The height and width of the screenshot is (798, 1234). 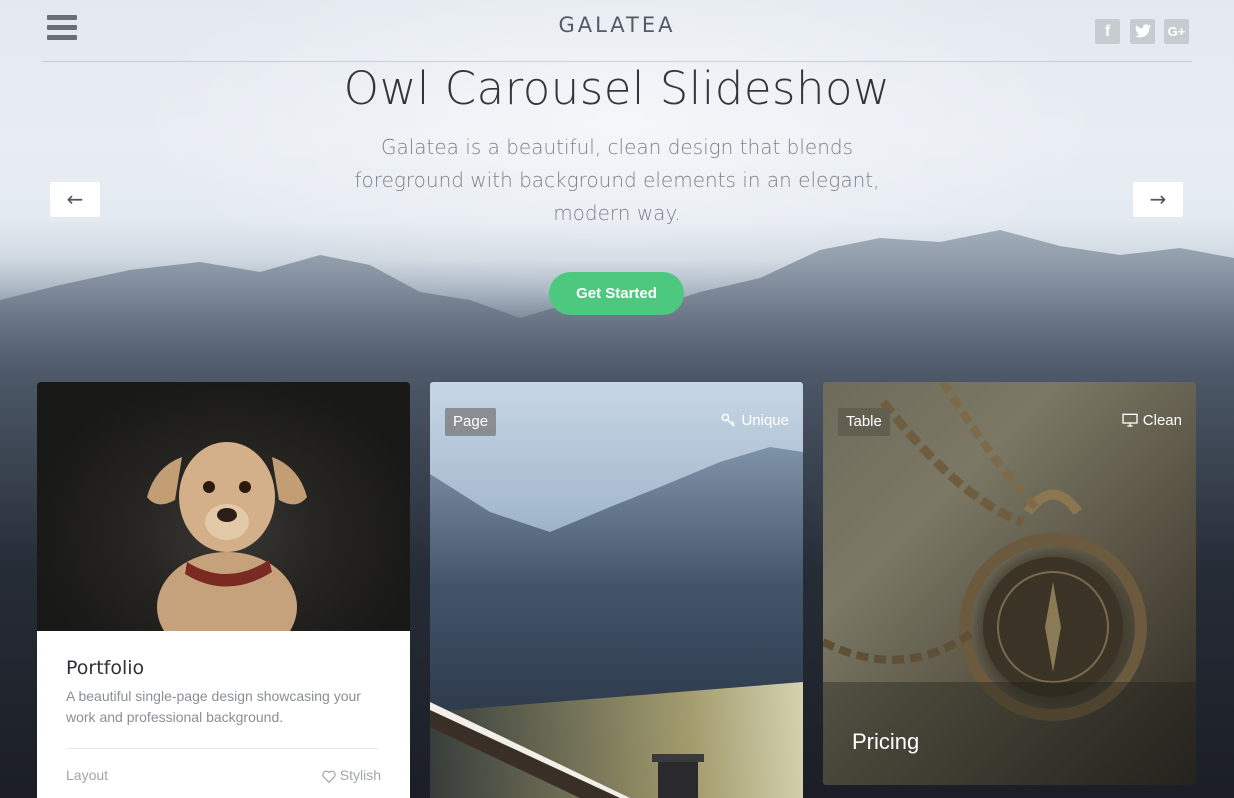 I want to click on hero-title: Owl Carousel Slideshow, so click(x=617, y=88).